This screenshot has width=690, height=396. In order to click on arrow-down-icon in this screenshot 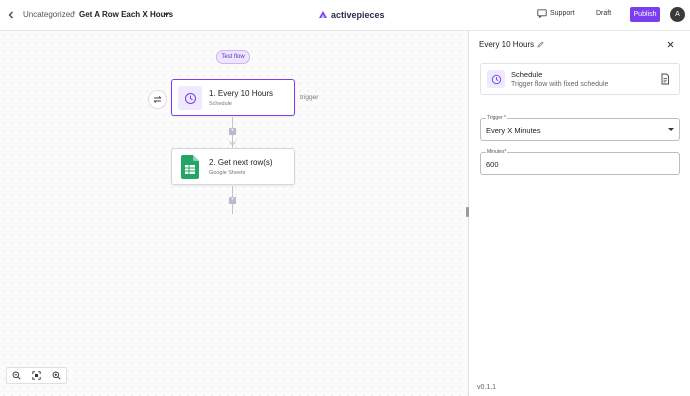, I will do `click(232, 143)`.